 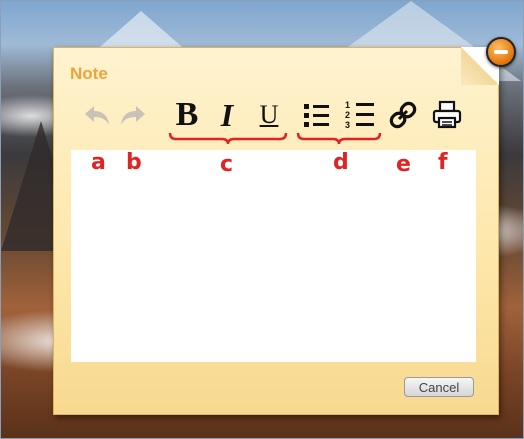 What do you see at coordinates (348, 115) in the screenshot?
I see `list-number-2: 2` at bounding box center [348, 115].